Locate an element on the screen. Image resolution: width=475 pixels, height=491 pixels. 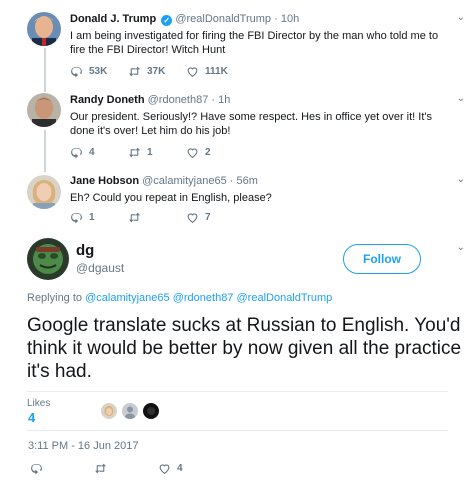
tweet-header: Jane Hobson @calamityjane65 · 56m is located at coordinates (262, 181).